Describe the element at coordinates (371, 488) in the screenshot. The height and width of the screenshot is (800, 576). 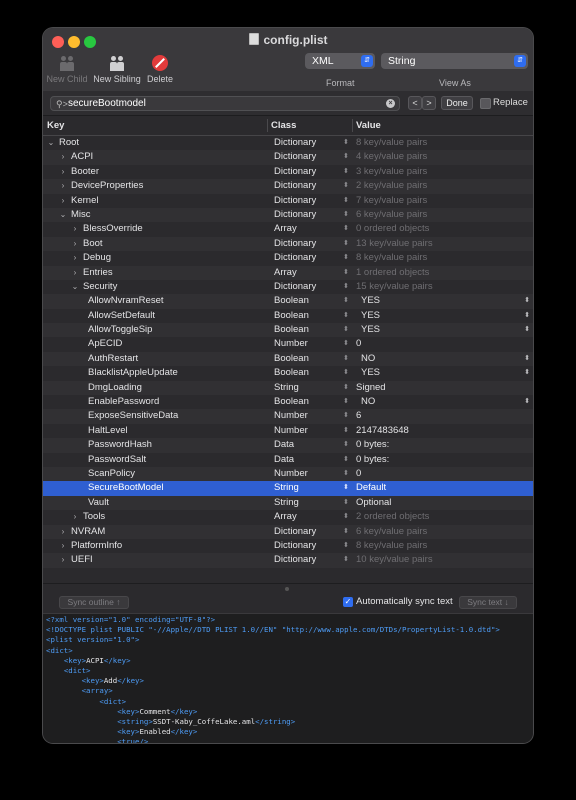
I see `row-value: Default` at that location.